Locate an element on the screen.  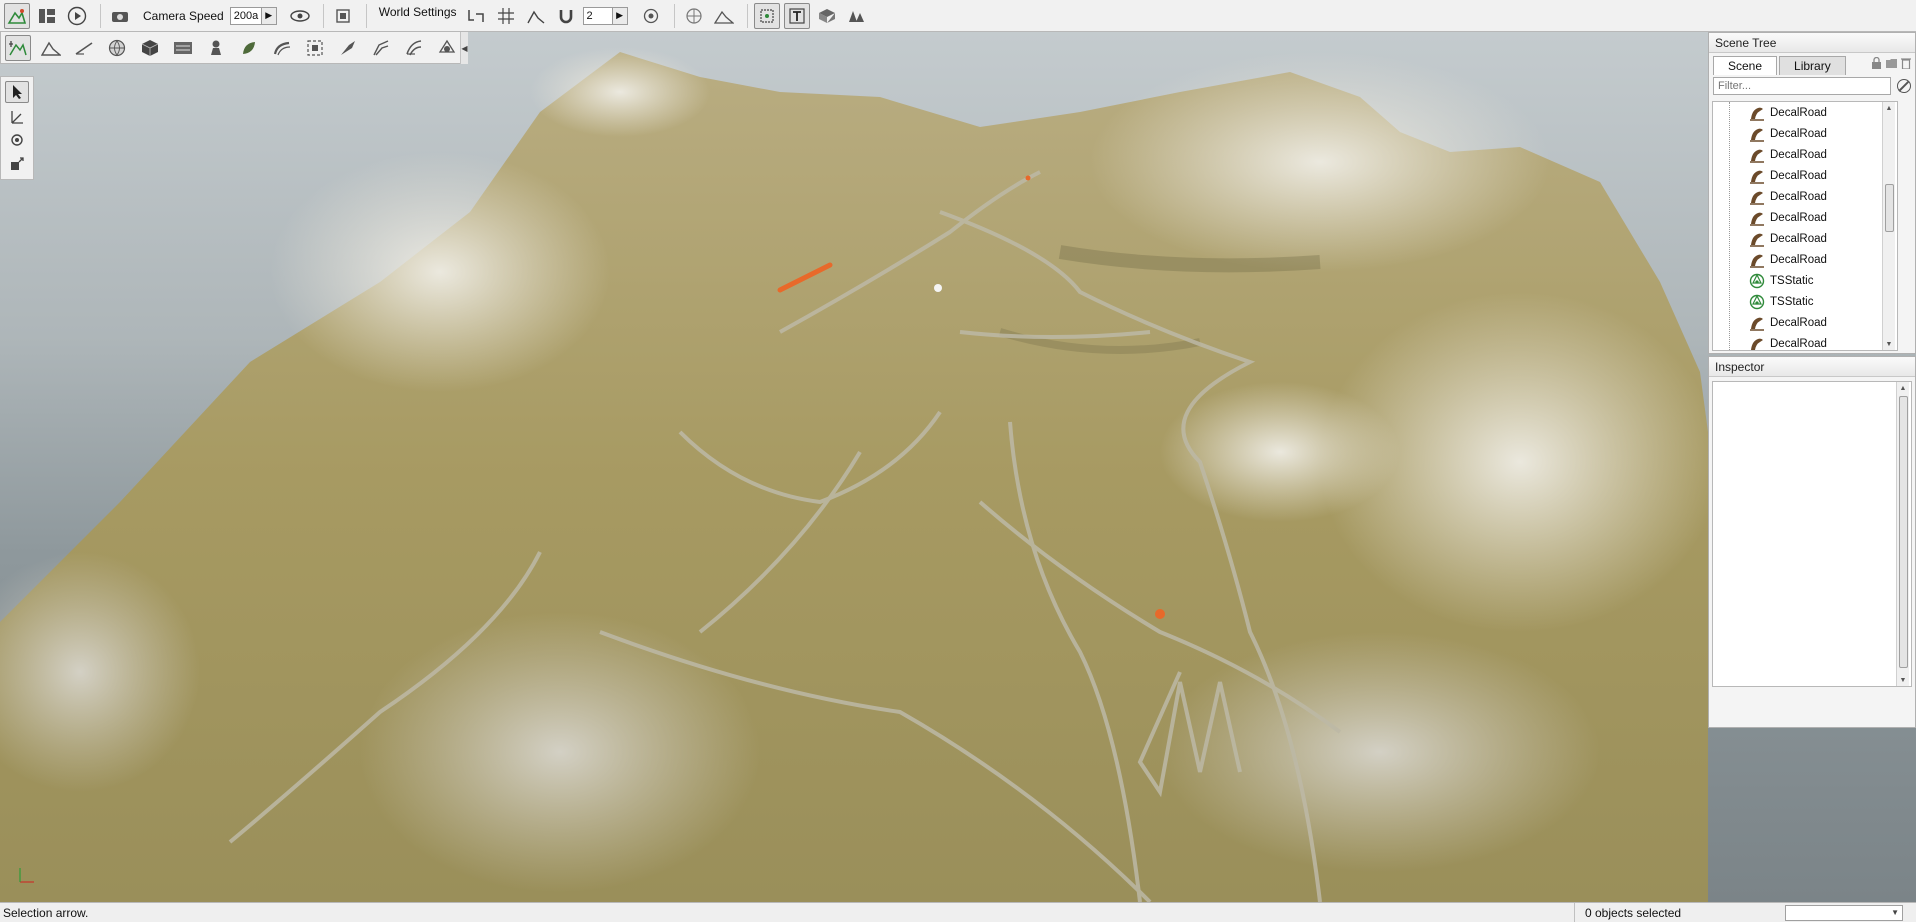
grid-size-field: 2 is located at coordinates (597, 15).